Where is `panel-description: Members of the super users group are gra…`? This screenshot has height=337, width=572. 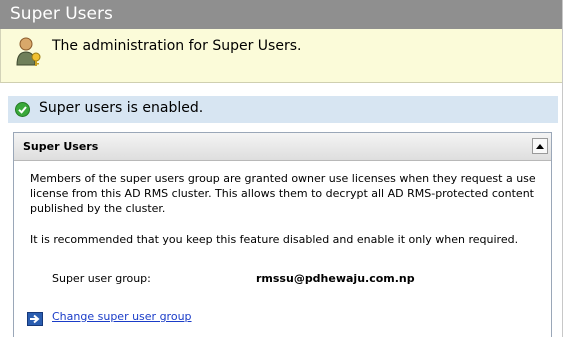
panel-description: Members of the super users group are gra… is located at coordinates (283, 193).